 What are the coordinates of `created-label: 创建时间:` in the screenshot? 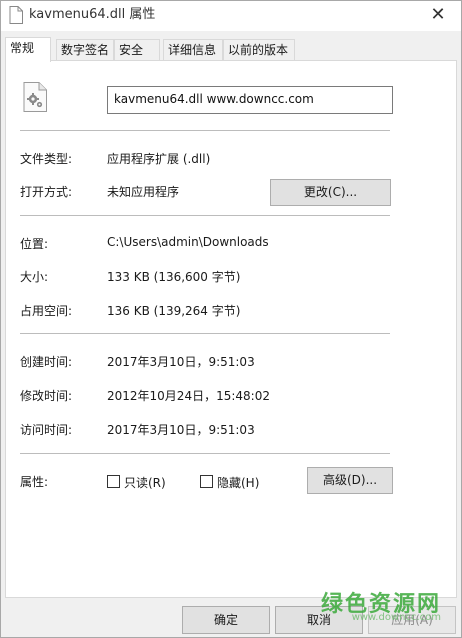 It's located at (46, 362).